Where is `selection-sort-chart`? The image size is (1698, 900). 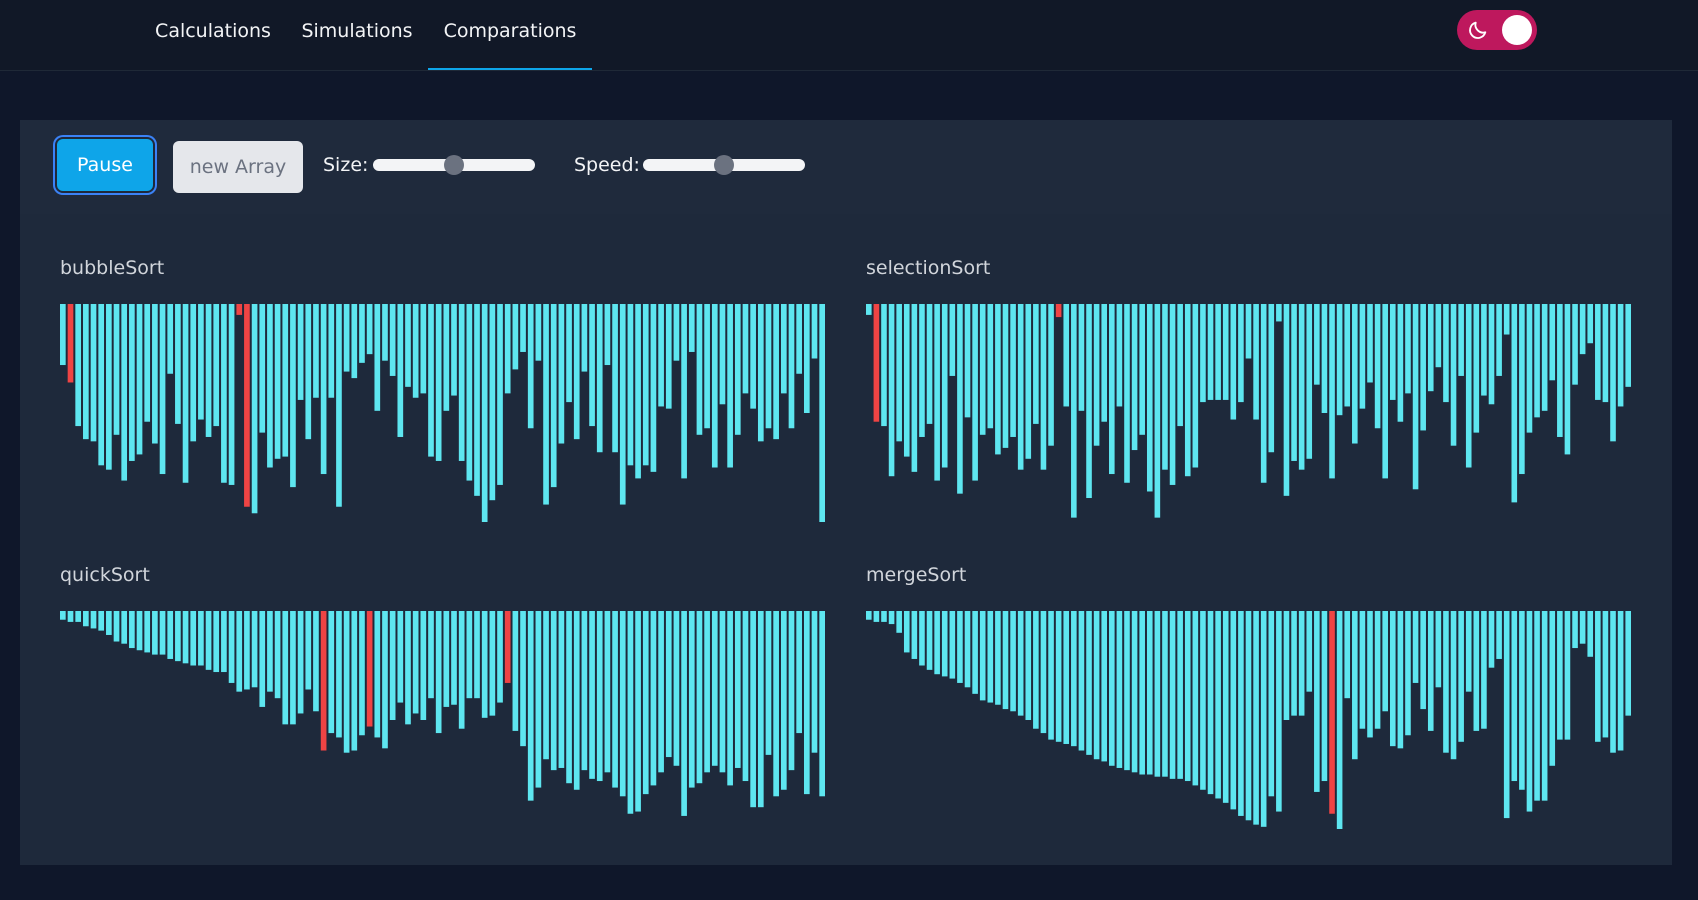 selection-sort-chart is located at coordinates (1249, 413).